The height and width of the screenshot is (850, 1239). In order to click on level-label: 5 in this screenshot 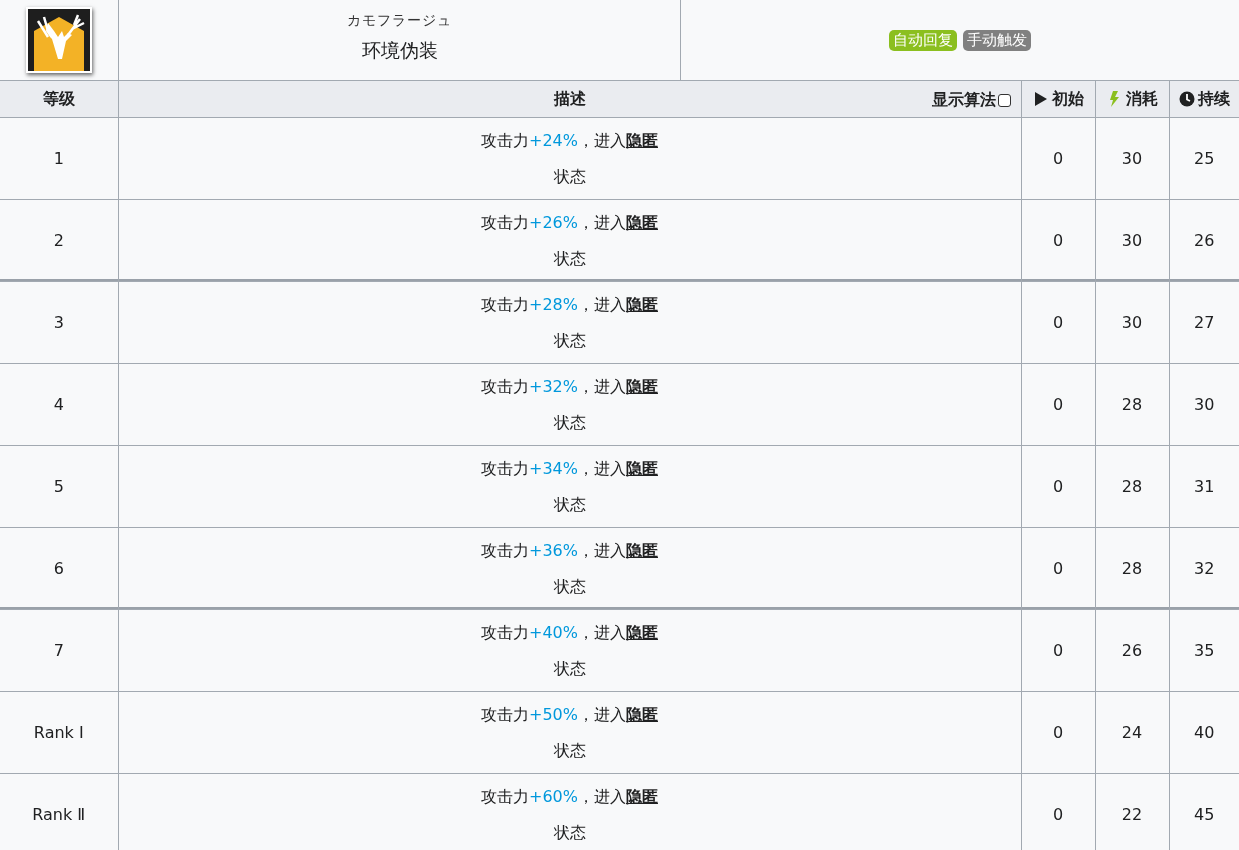, I will do `click(58, 486)`.